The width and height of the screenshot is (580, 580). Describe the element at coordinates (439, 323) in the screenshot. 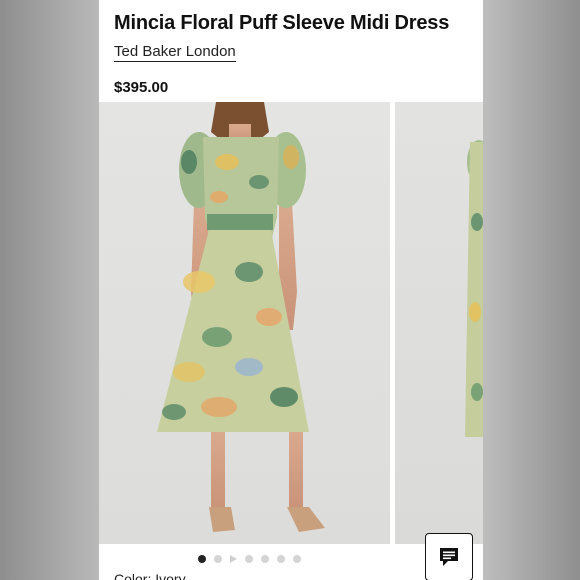

I see `product-image-next` at that location.